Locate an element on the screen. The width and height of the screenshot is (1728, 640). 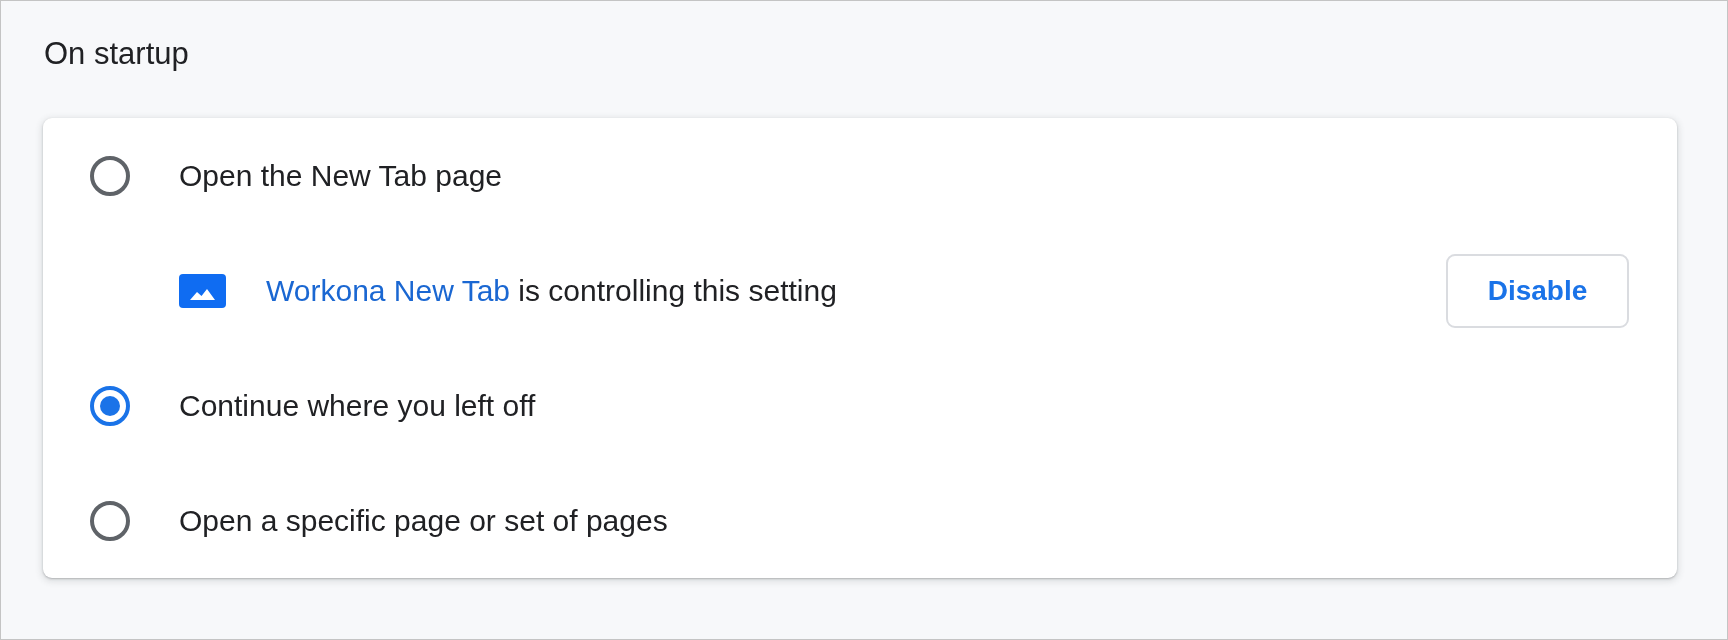
section-title: On startup is located at coordinates (116, 54).